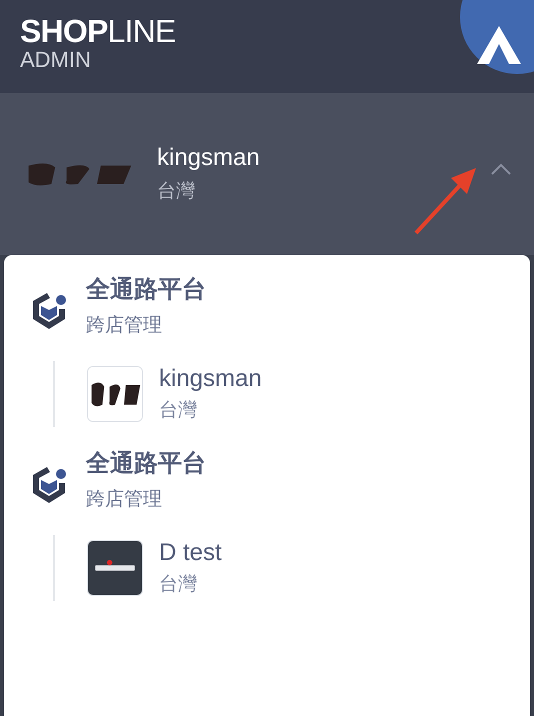 Image resolution: width=534 pixels, height=716 pixels. I want to click on brand-logo: SHOPLINE, so click(98, 31).